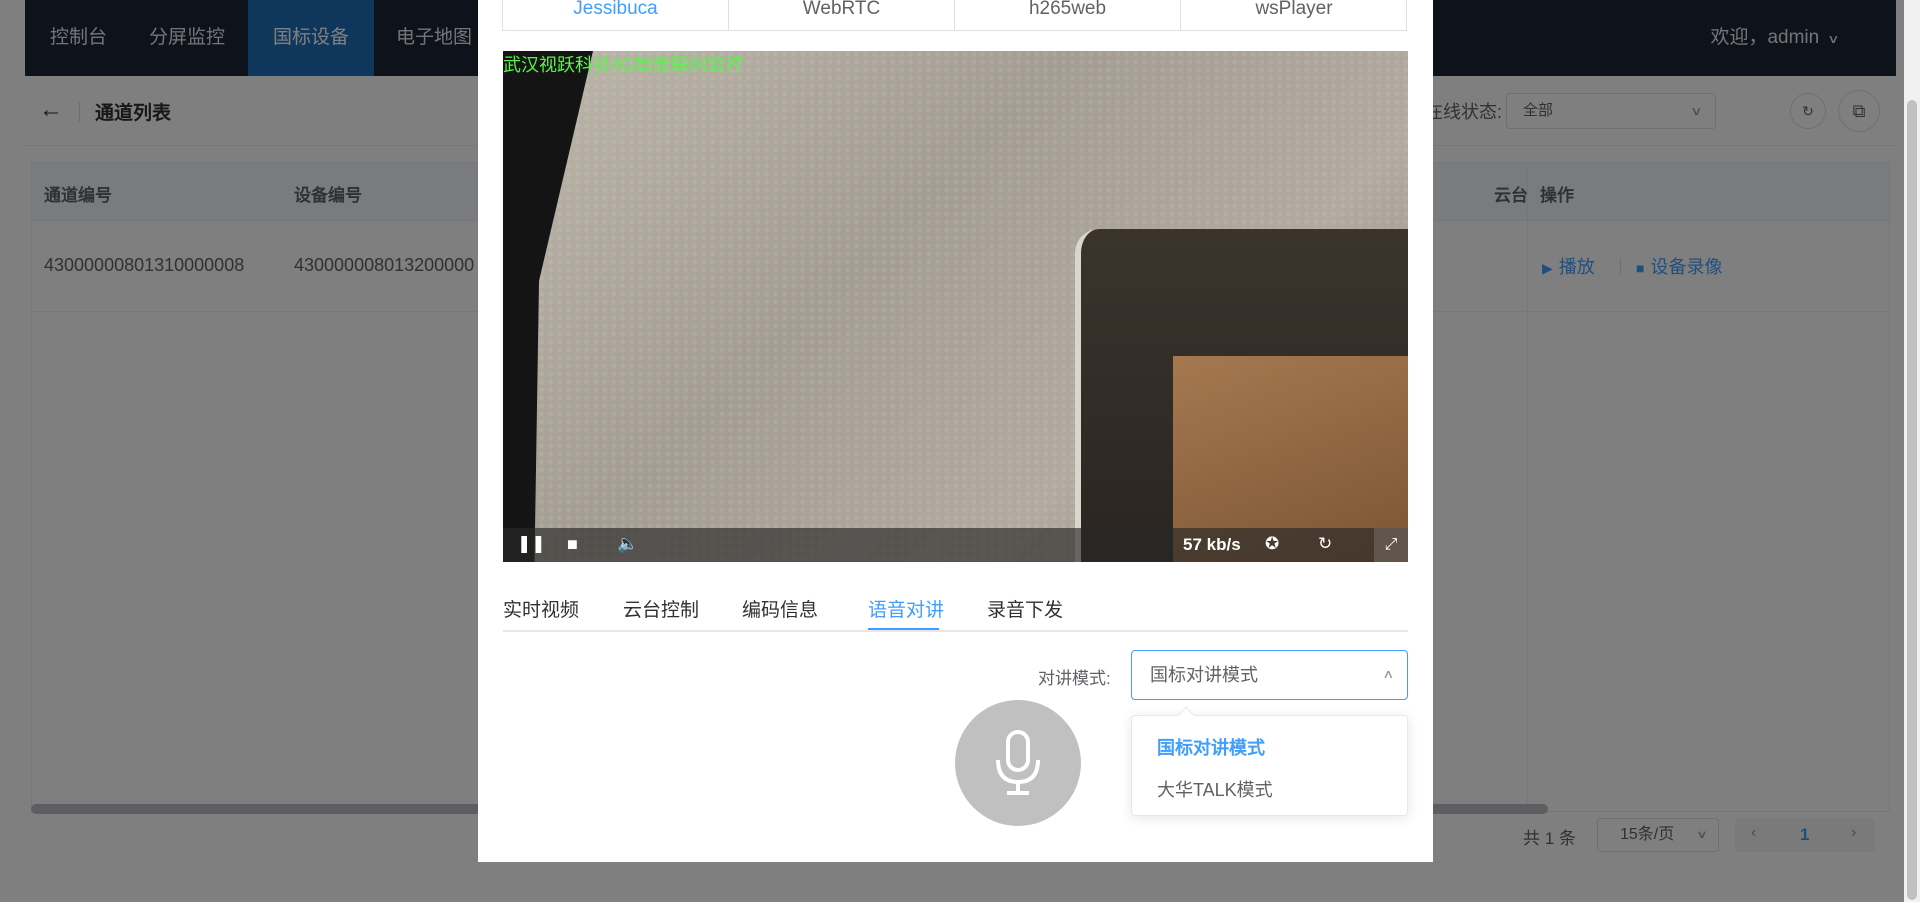  I want to click on volume-icon: 🔈, so click(627, 544).